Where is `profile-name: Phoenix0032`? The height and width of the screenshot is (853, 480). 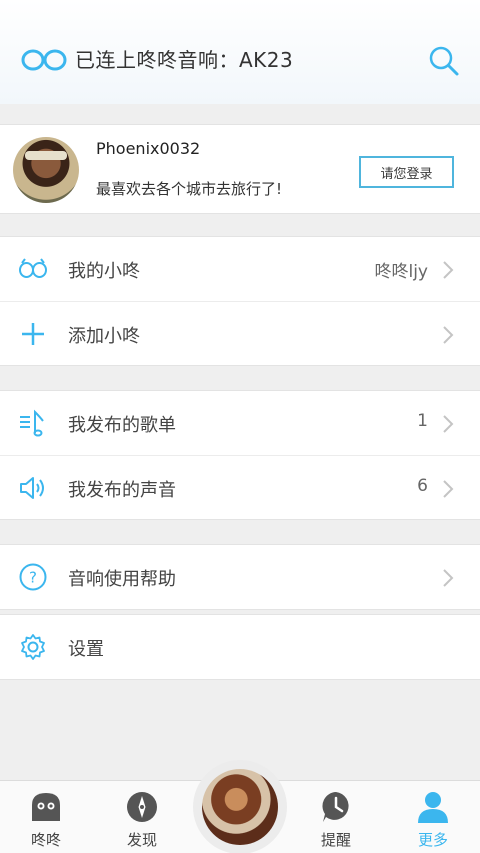 profile-name: Phoenix0032 is located at coordinates (148, 148).